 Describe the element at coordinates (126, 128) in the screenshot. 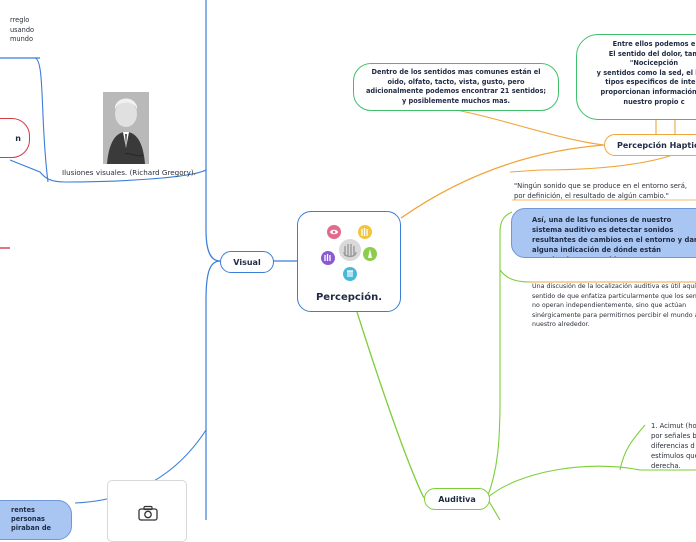

I see `richard-gregory-portrait` at that location.